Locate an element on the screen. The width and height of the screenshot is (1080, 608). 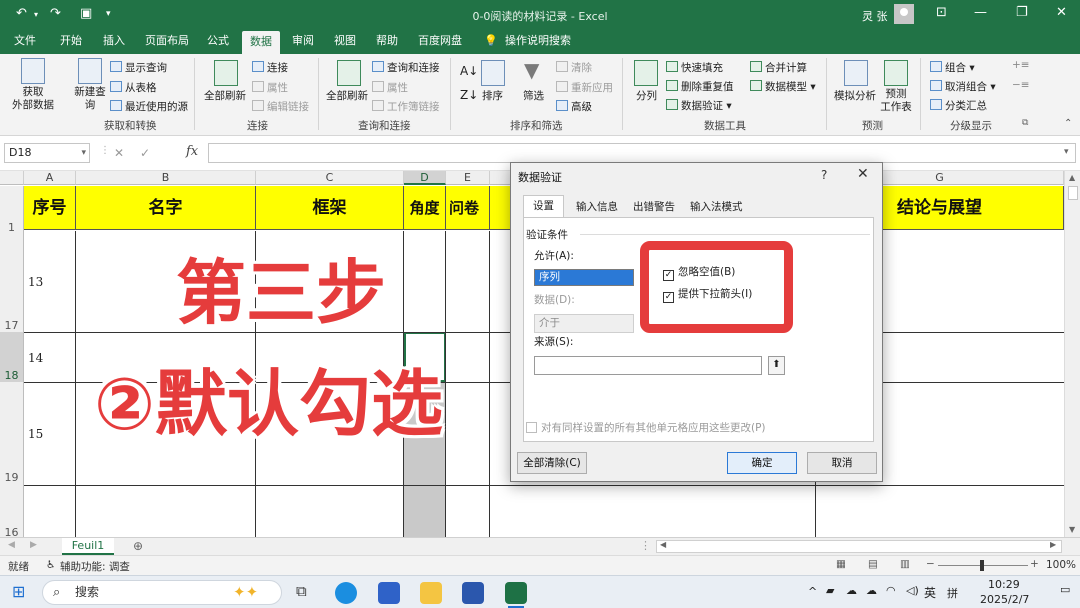
sort-icon is located at coordinates (493, 73).